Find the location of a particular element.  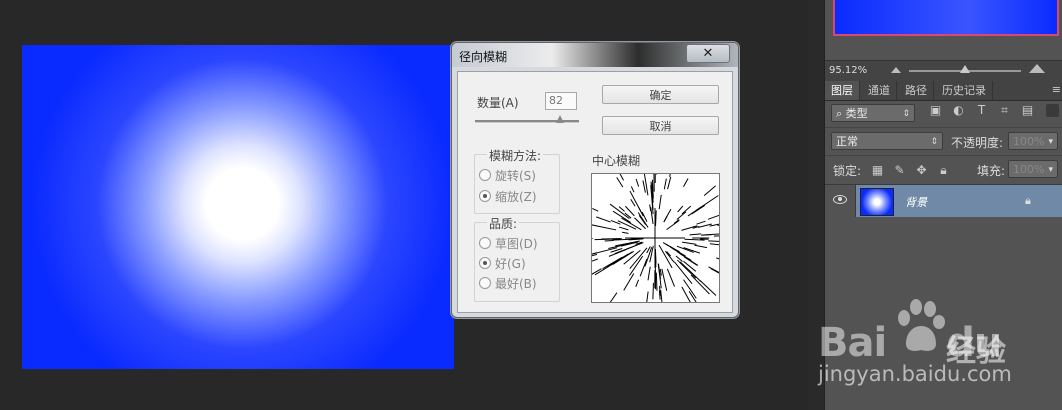

tab-layers: 图层 is located at coordinates (842, 90).